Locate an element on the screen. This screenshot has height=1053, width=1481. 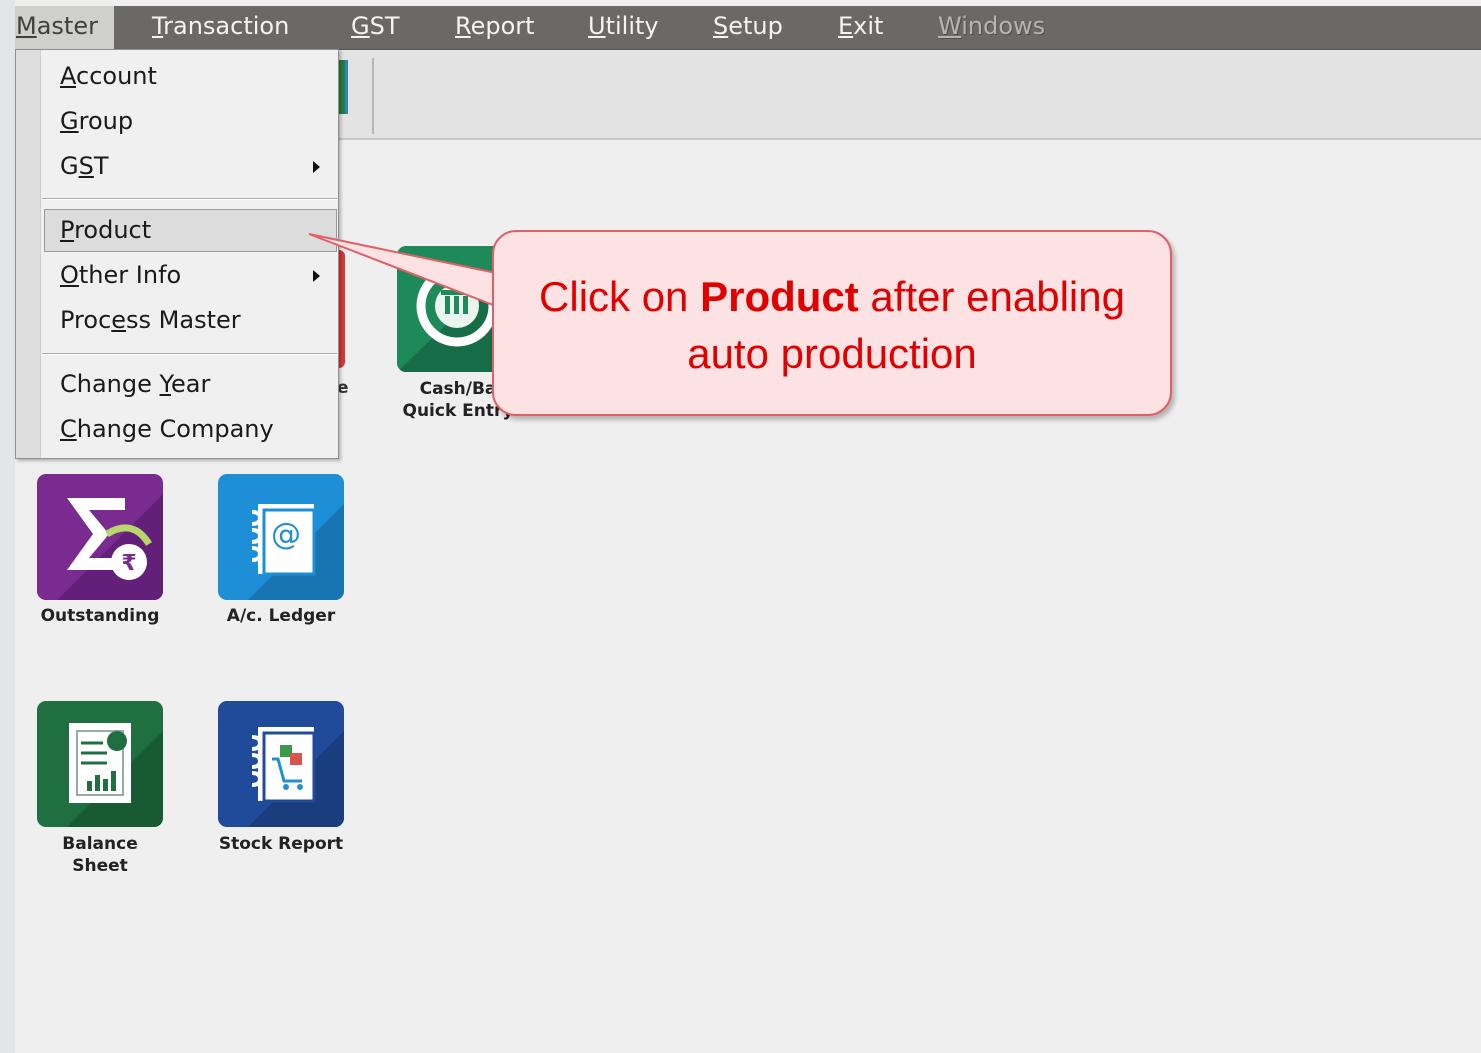
menu-label-post: etup is located at coordinates (755, 26).